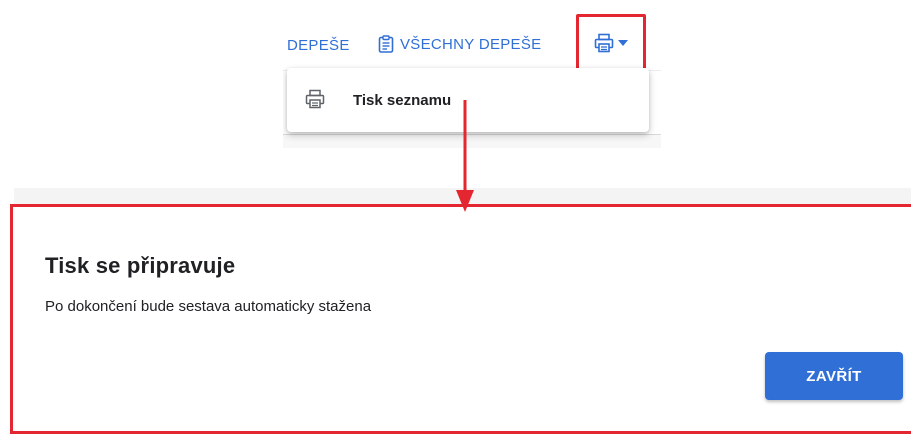  Describe the element at coordinates (386, 44) in the screenshot. I see `clipboard-icon` at that location.